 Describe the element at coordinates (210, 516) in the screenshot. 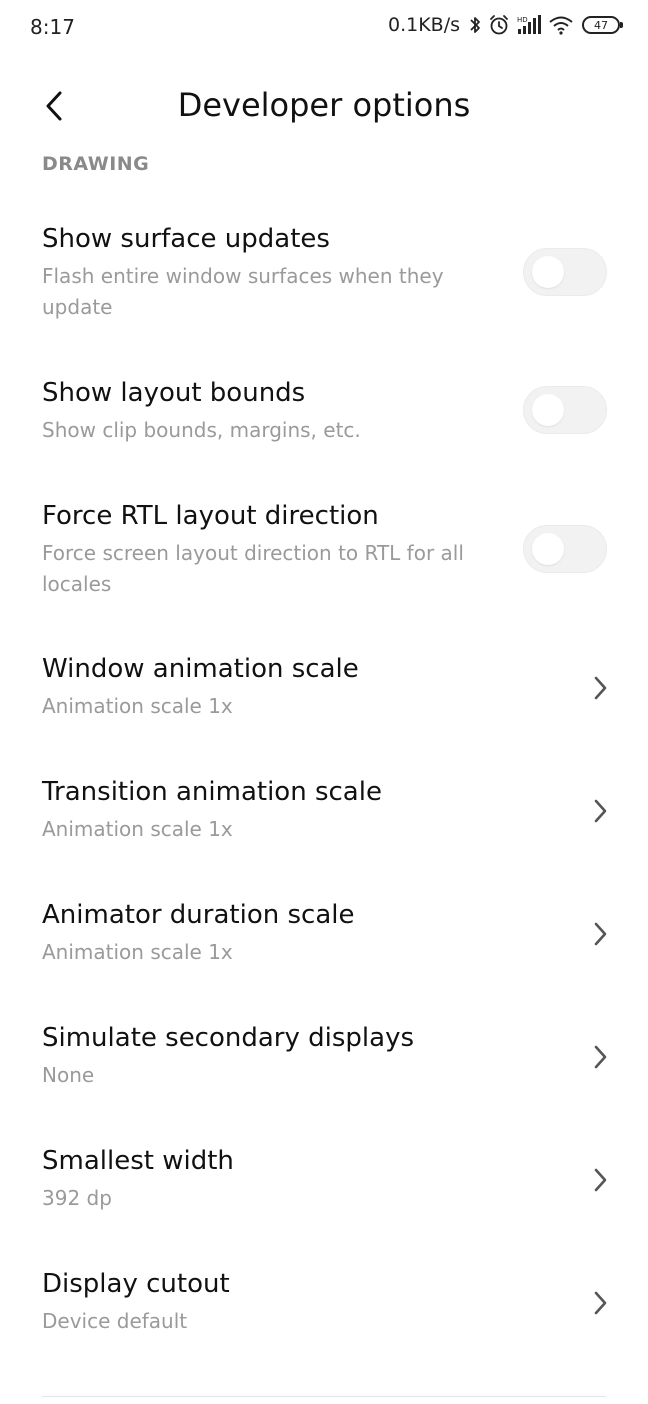

I see `setting-title: Force RTL layout direction` at that location.